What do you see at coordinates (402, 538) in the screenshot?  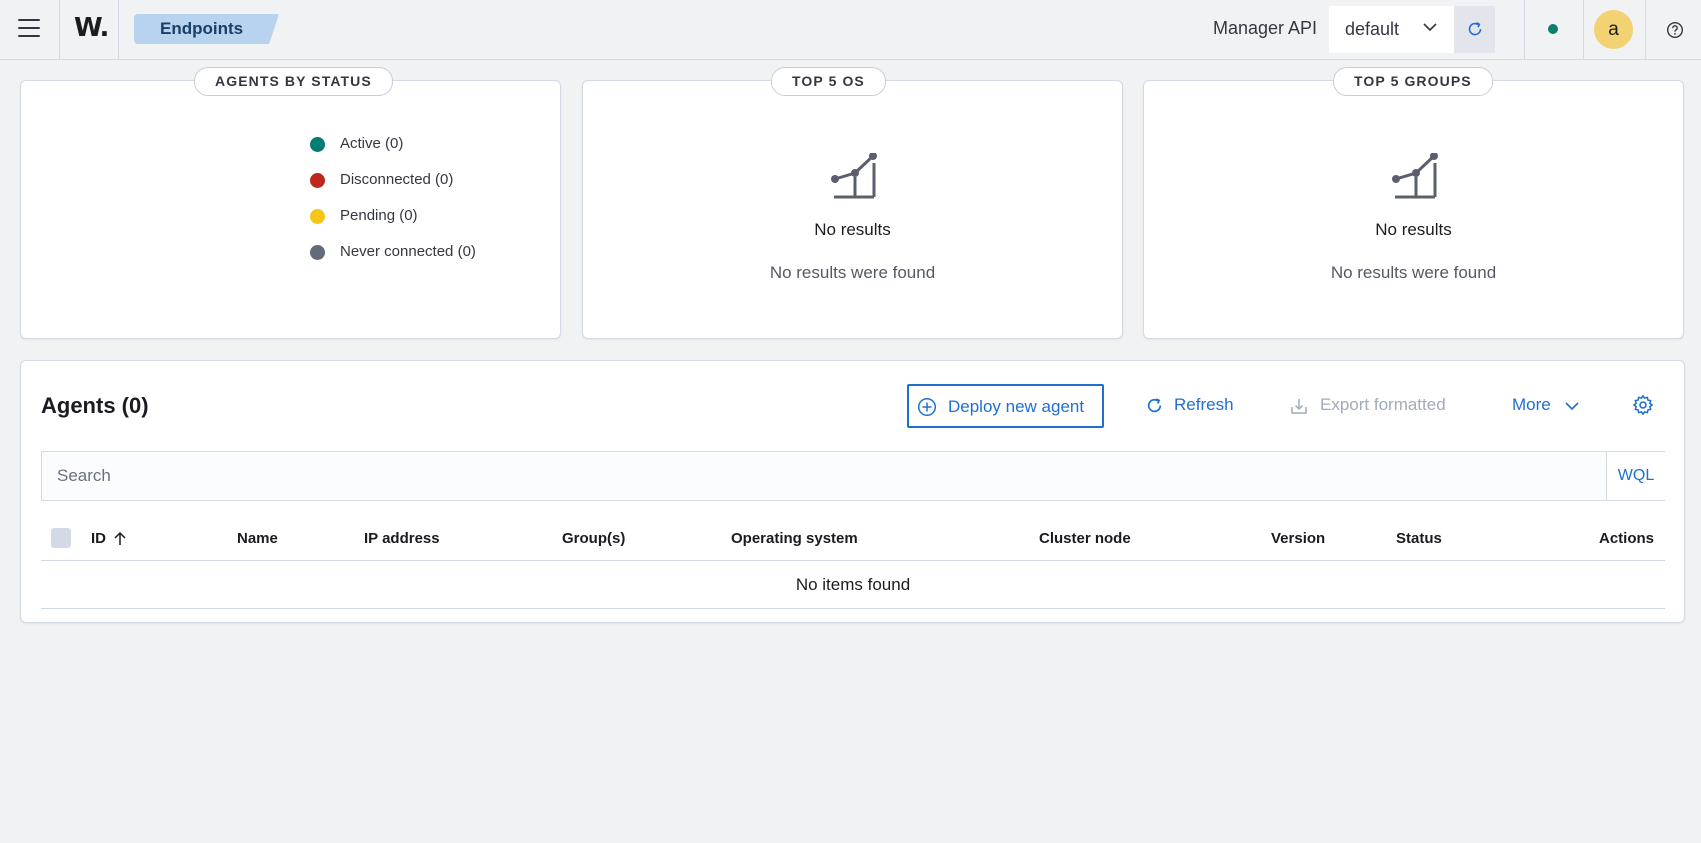 I see `column-header-ip-address: IP address` at bounding box center [402, 538].